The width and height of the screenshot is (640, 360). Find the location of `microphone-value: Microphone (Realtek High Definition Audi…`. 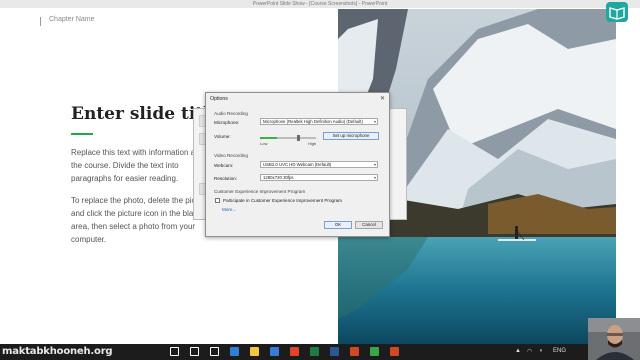

microphone-value: Microphone (Realtek High Definition Audi… is located at coordinates (313, 121).